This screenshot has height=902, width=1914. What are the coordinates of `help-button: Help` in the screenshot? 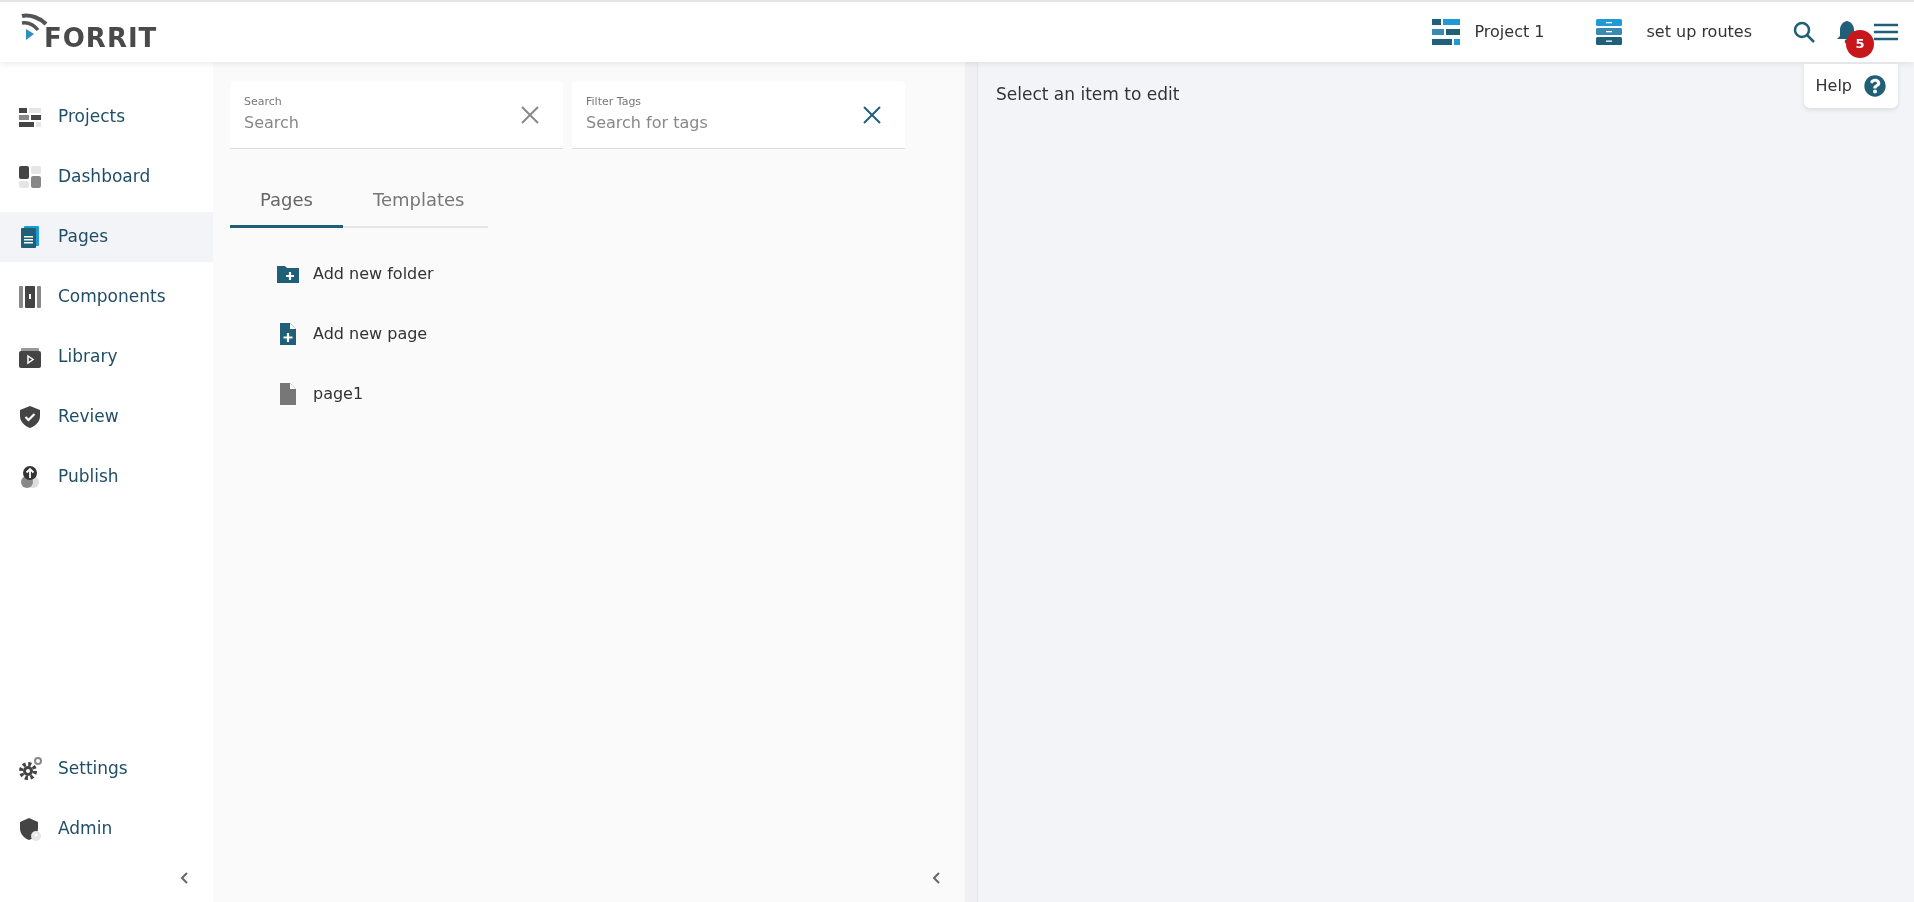 It's located at (1850, 86).